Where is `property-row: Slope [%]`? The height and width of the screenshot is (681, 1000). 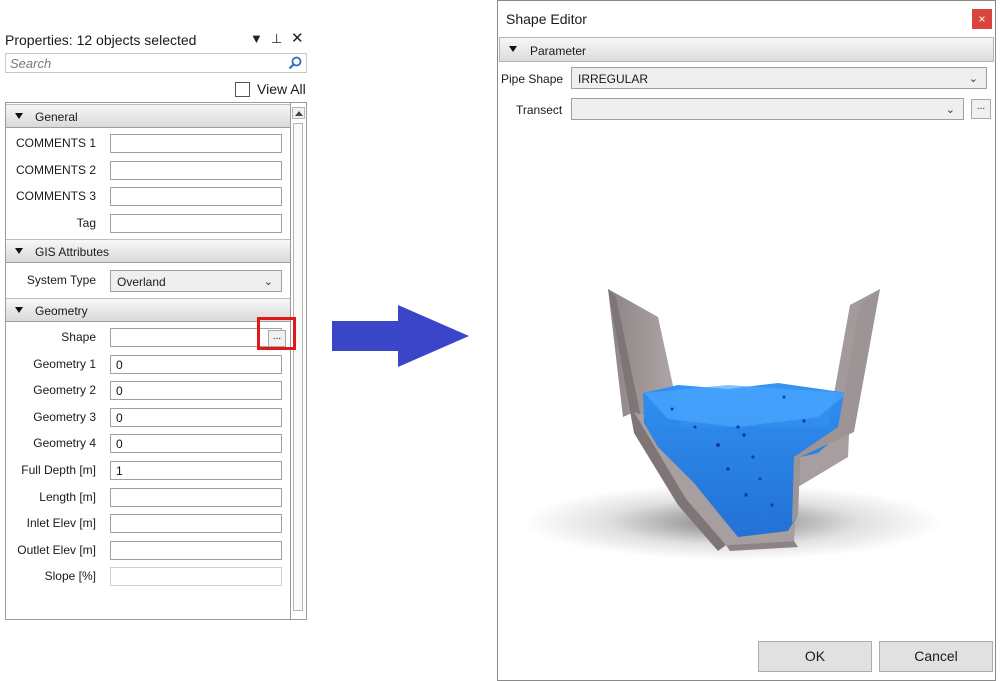
property-row: Slope [%] is located at coordinates (148, 576).